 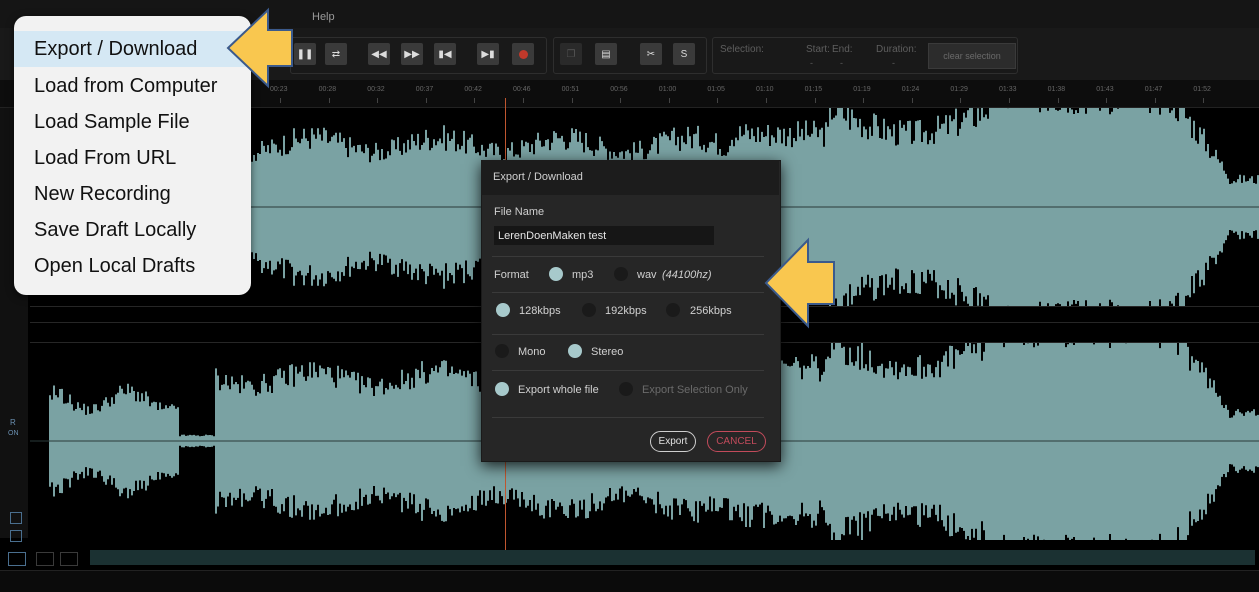 I want to click on stereo-label: Stereo, so click(x=607, y=352).